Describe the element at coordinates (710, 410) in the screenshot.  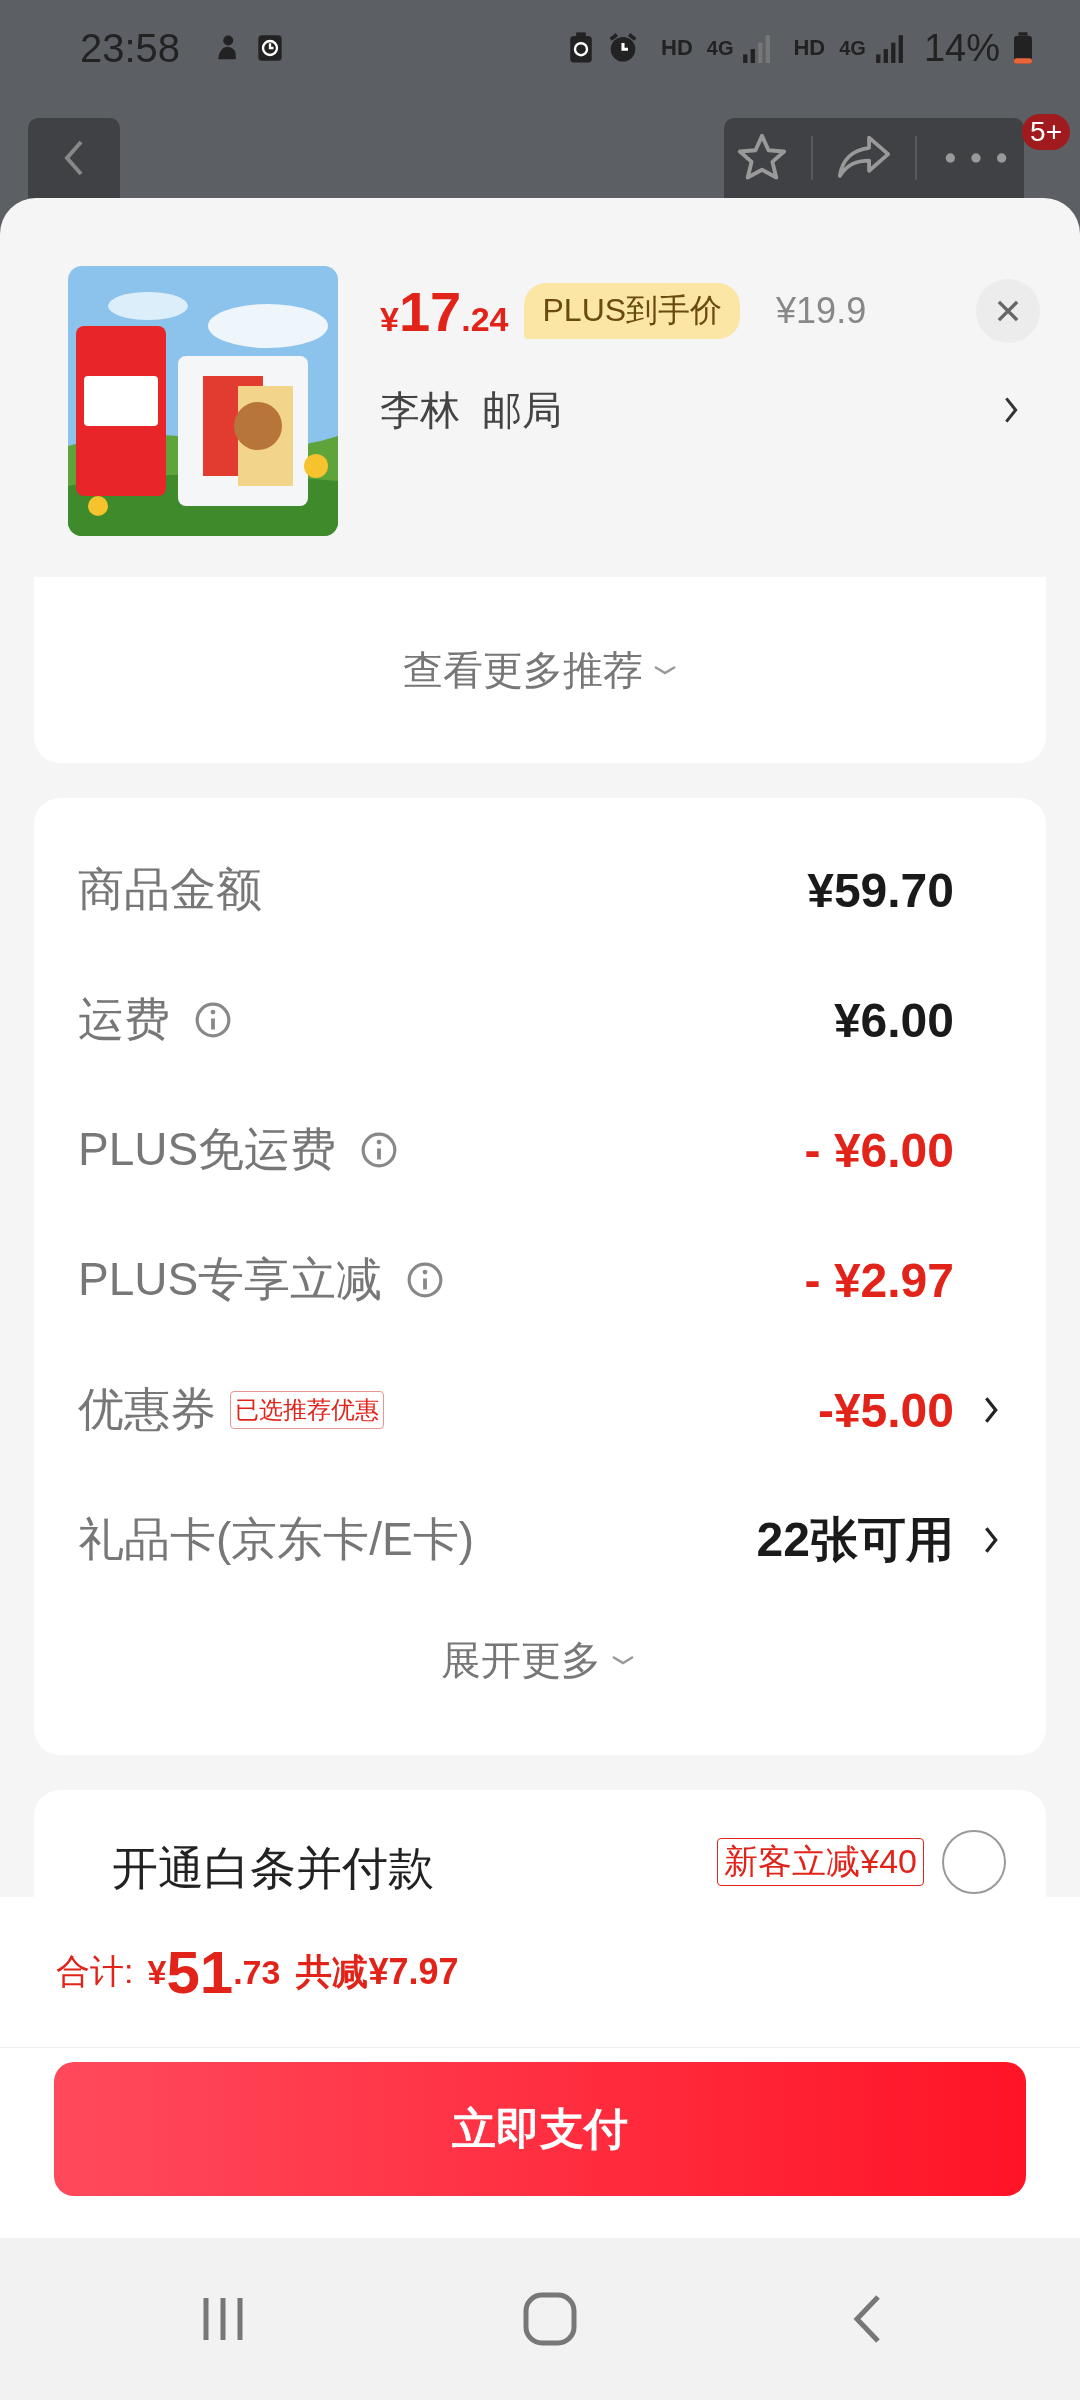
I see `address-row: 李林 邮局` at that location.